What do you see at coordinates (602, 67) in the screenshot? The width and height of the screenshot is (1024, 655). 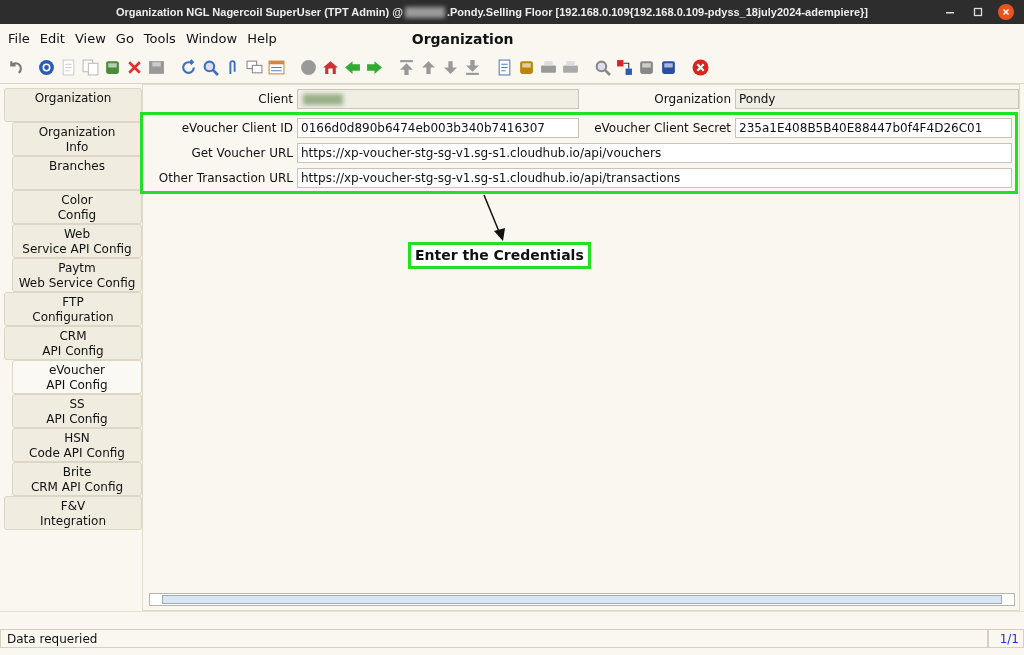 I see `zoom-across-icon` at bounding box center [602, 67].